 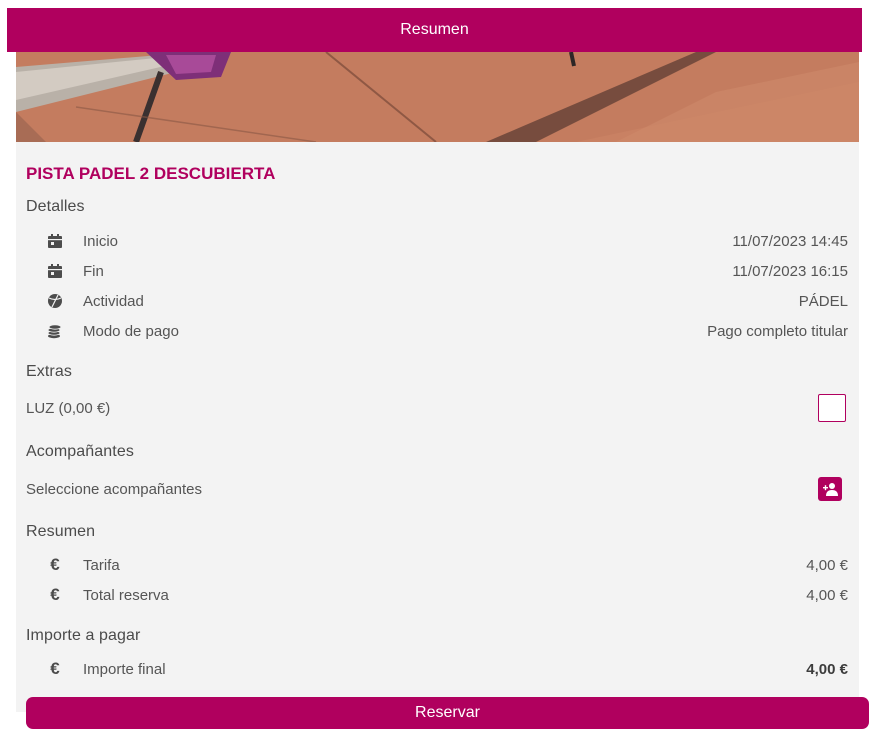 I want to click on detail-row-end: Fin 11/07/2023 16:15, so click(x=437, y=271).